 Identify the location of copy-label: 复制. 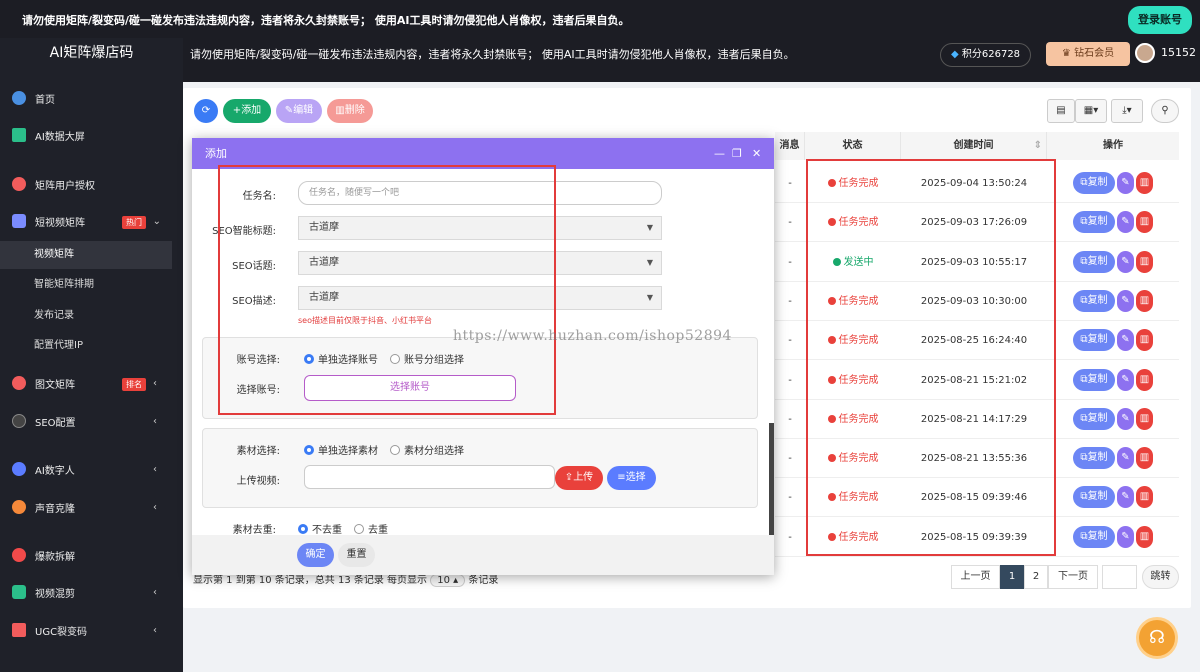
(1097, 222).